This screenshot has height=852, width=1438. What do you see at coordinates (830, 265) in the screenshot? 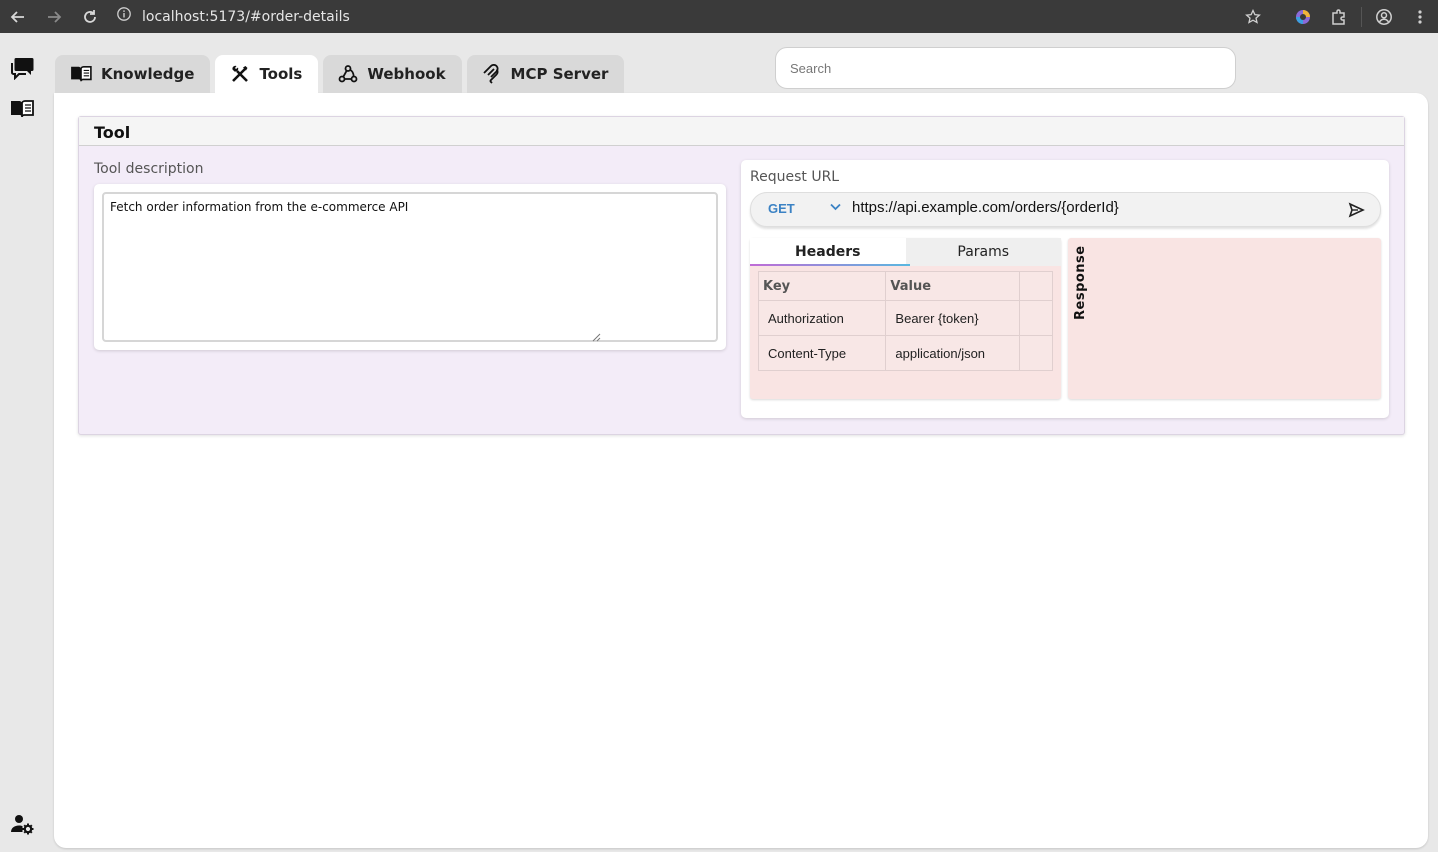
I see `active-tab-indicator` at bounding box center [830, 265].